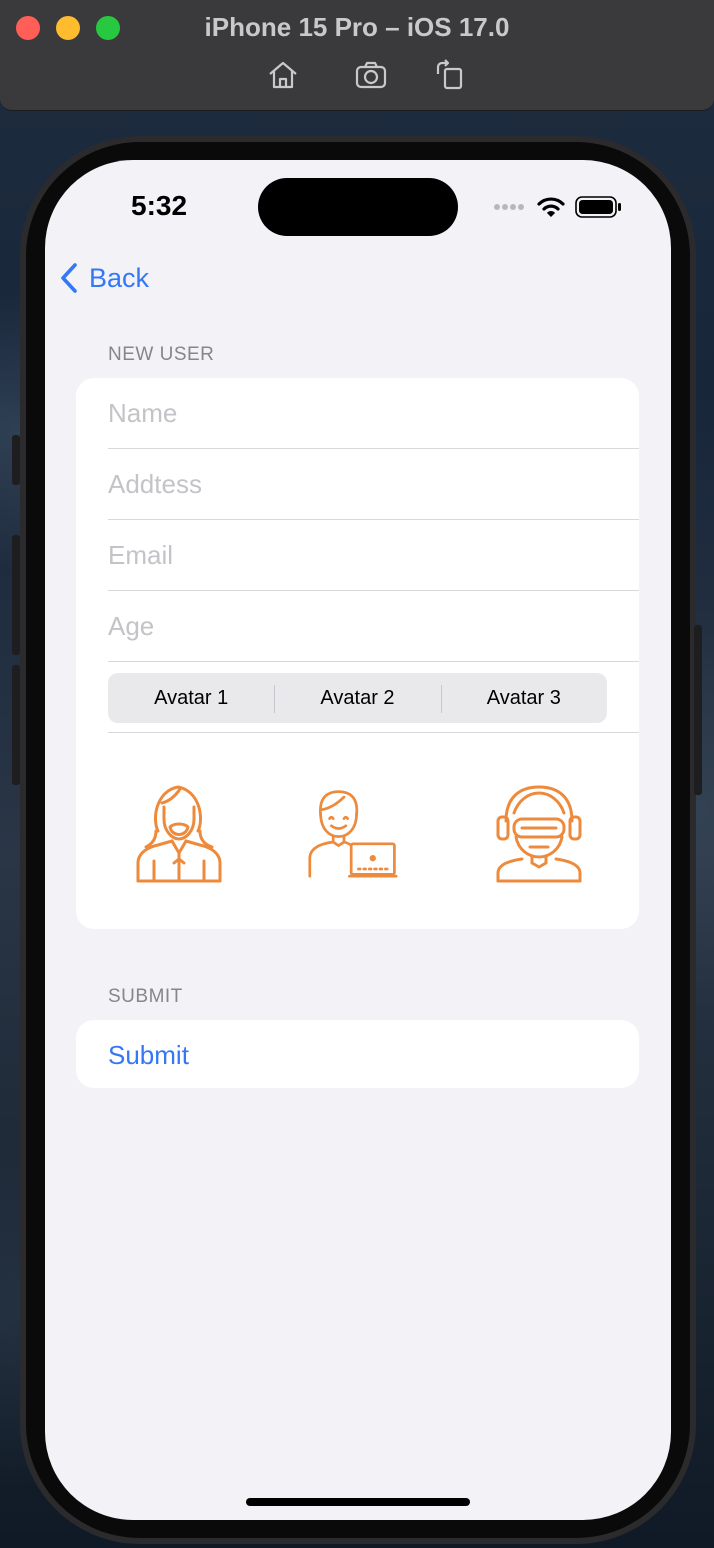 The image size is (714, 1548). What do you see at coordinates (353, 833) in the screenshot?
I see `person-with-laptop-icon` at bounding box center [353, 833].